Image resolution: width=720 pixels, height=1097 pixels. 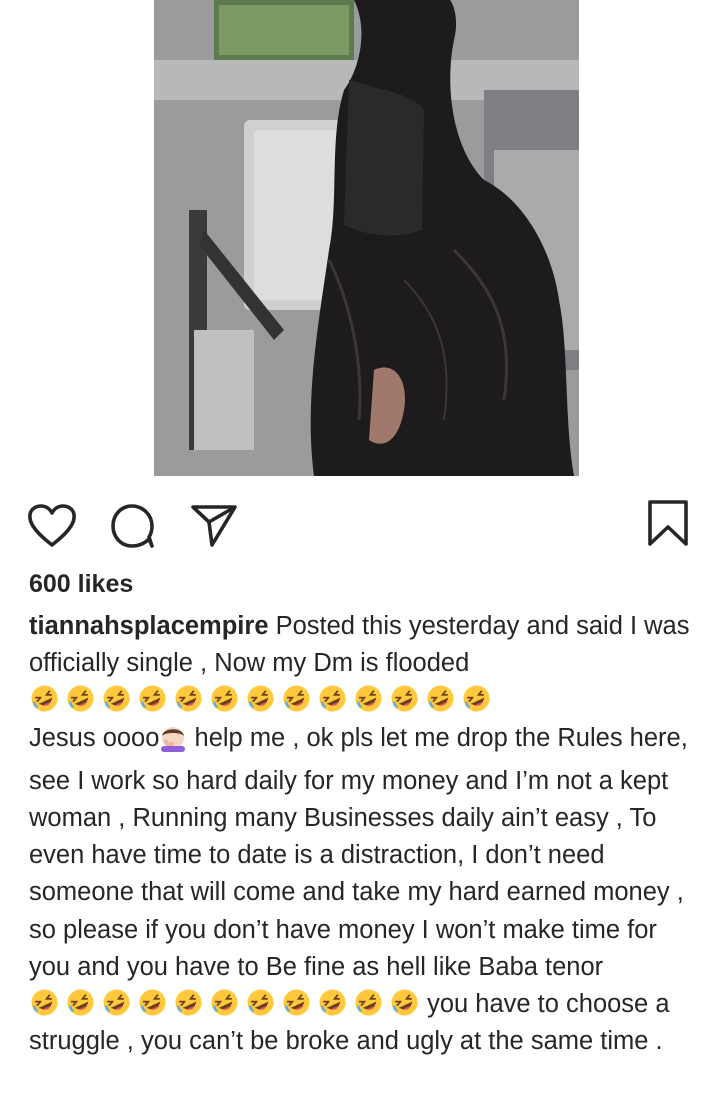 What do you see at coordinates (149, 626) in the screenshot?
I see `caption-username: tiannahsplacempire` at bounding box center [149, 626].